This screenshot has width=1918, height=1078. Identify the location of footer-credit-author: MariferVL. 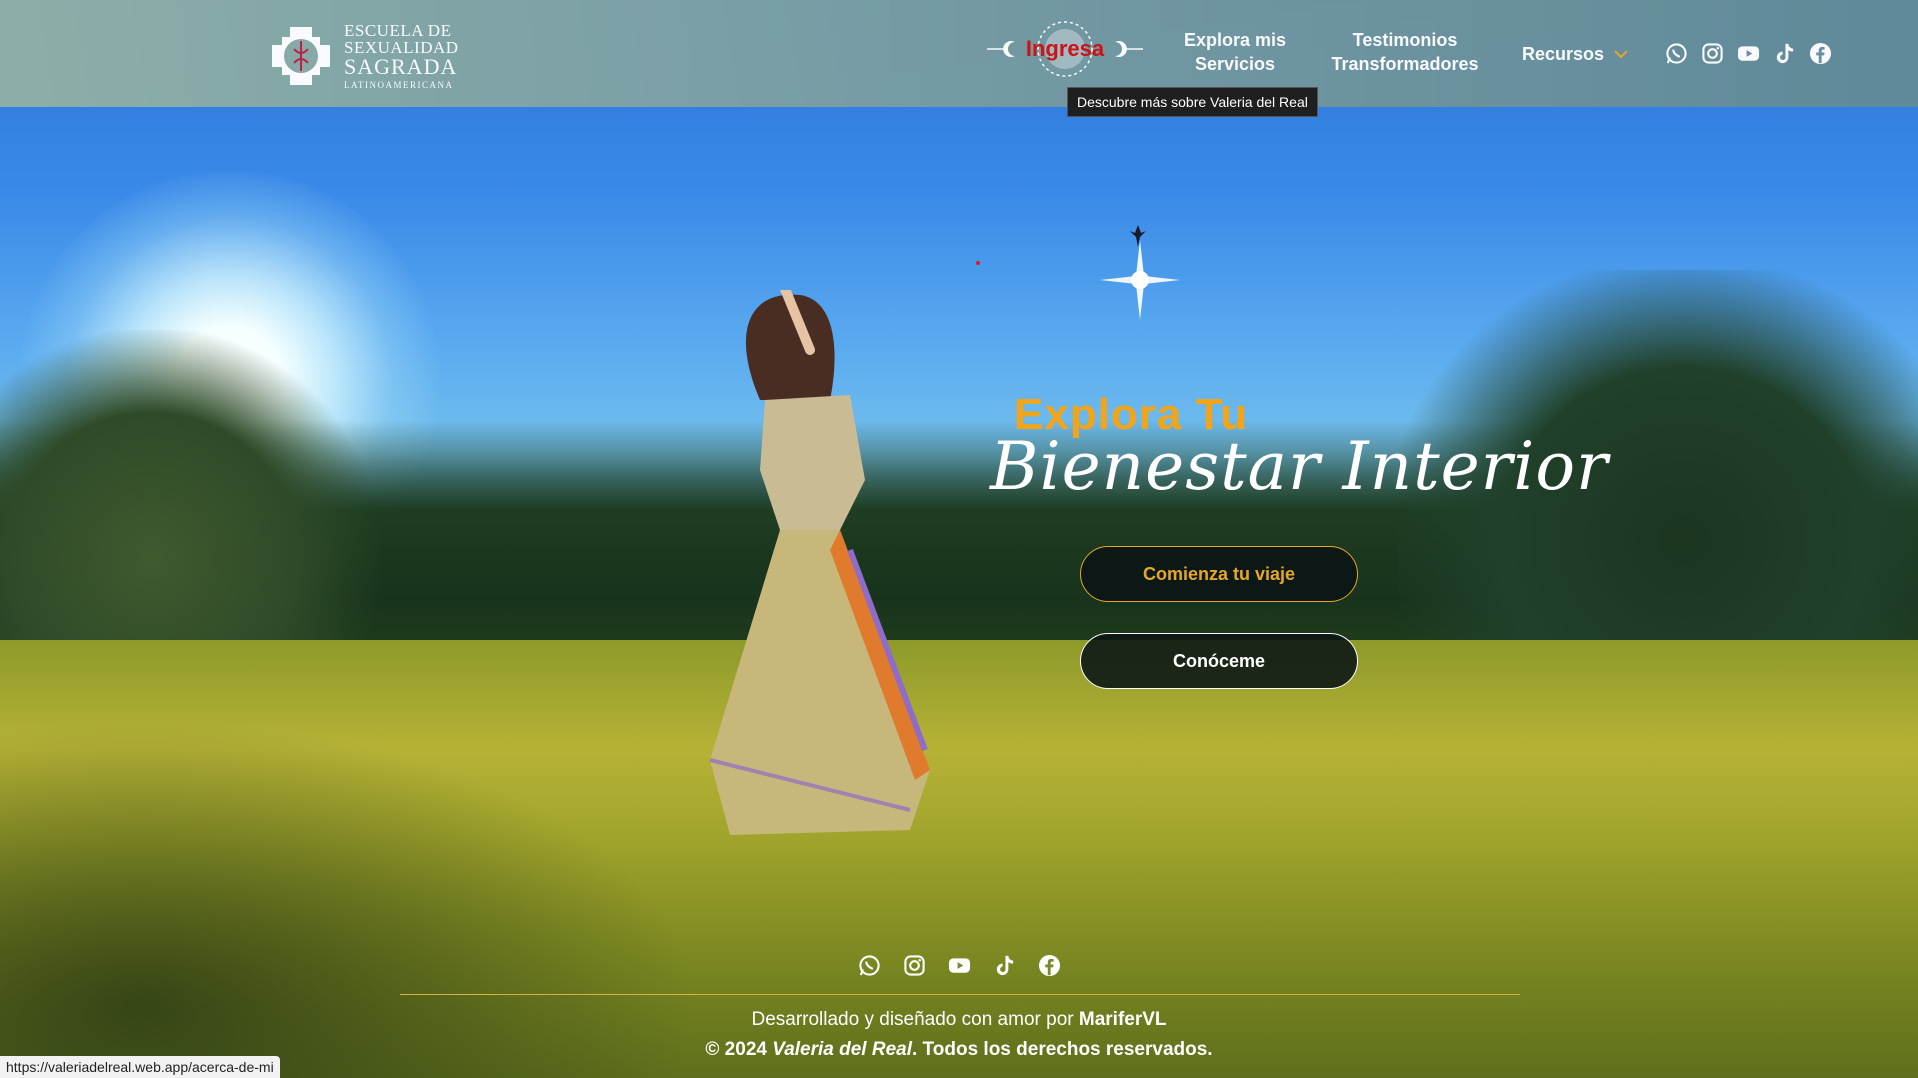
(1122, 1019).